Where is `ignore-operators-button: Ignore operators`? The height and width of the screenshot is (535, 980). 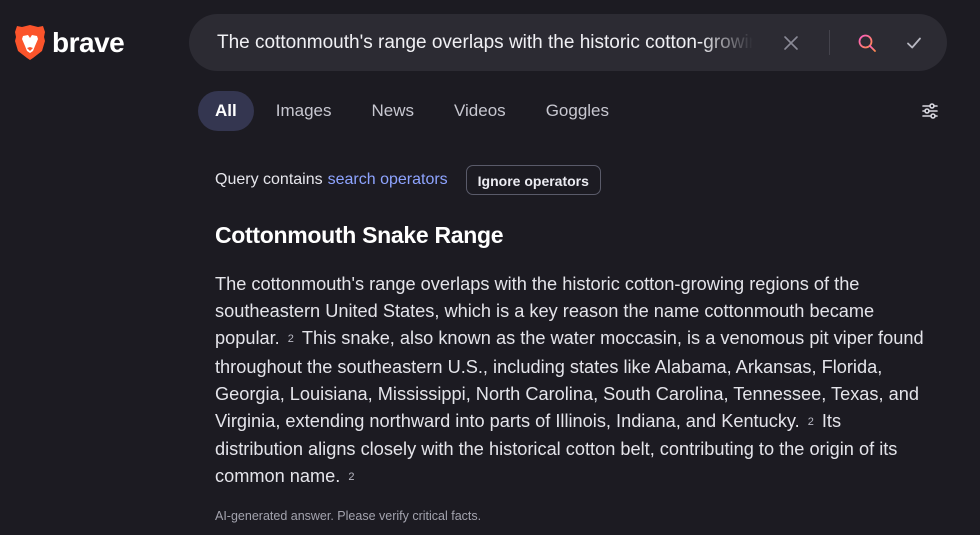
ignore-operators-button: Ignore operators is located at coordinates (533, 180).